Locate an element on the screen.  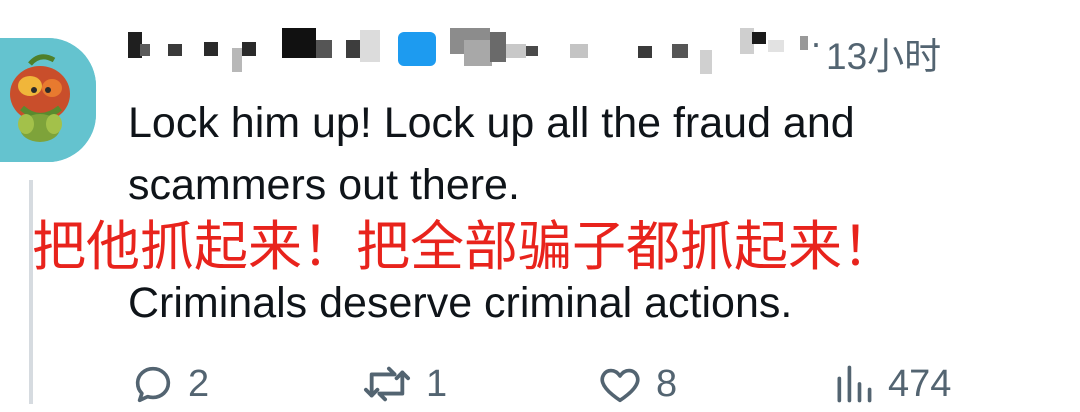
retweet-icon is located at coordinates (387, 384).